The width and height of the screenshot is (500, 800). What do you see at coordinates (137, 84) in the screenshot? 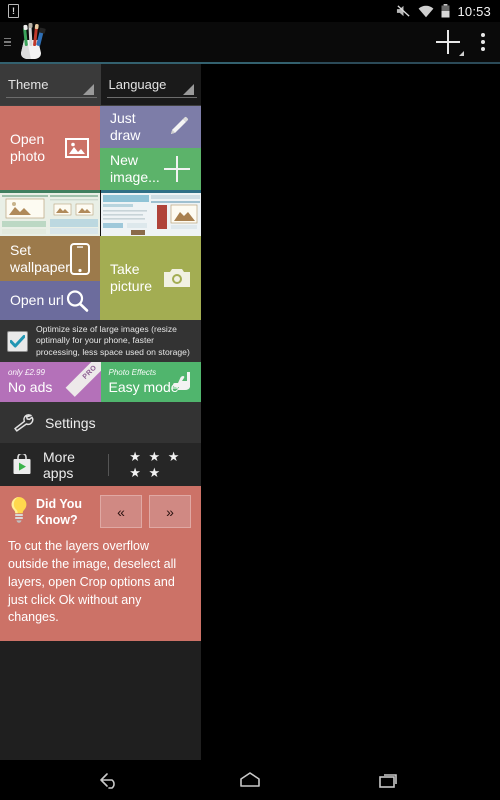
I see `language-spinner-label: Language` at bounding box center [137, 84].